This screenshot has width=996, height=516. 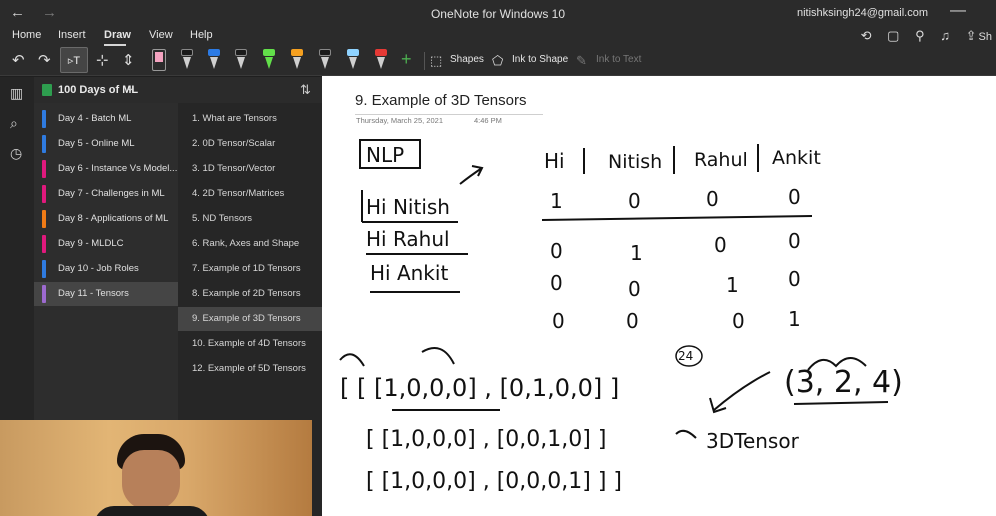 I want to click on share-label: Sh, so click(x=985, y=37).